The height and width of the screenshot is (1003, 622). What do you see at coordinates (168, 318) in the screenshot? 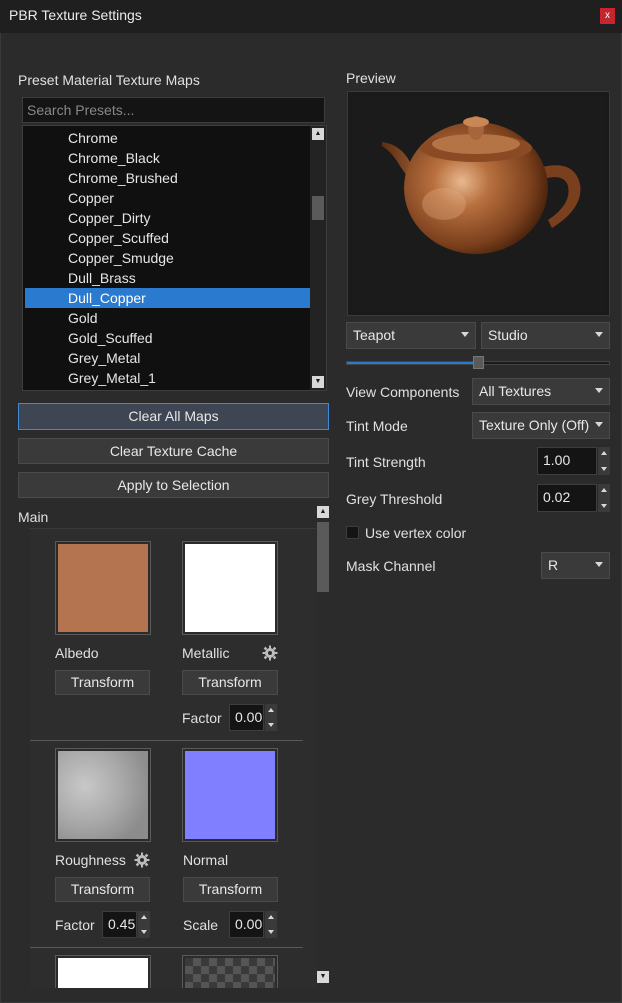
I see `preset-list-item: Gold` at bounding box center [168, 318].